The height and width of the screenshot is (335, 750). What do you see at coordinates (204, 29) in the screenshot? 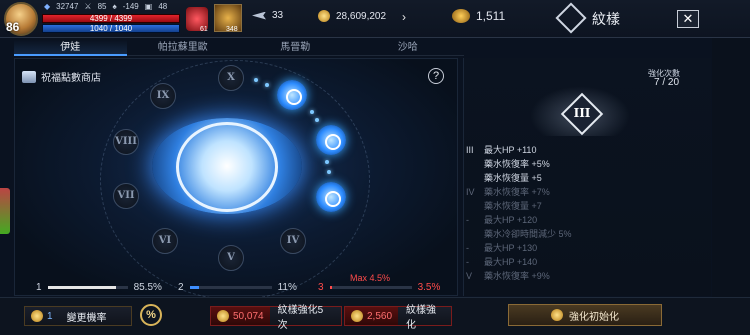
I see `potion-count: 61` at bounding box center [204, 29].